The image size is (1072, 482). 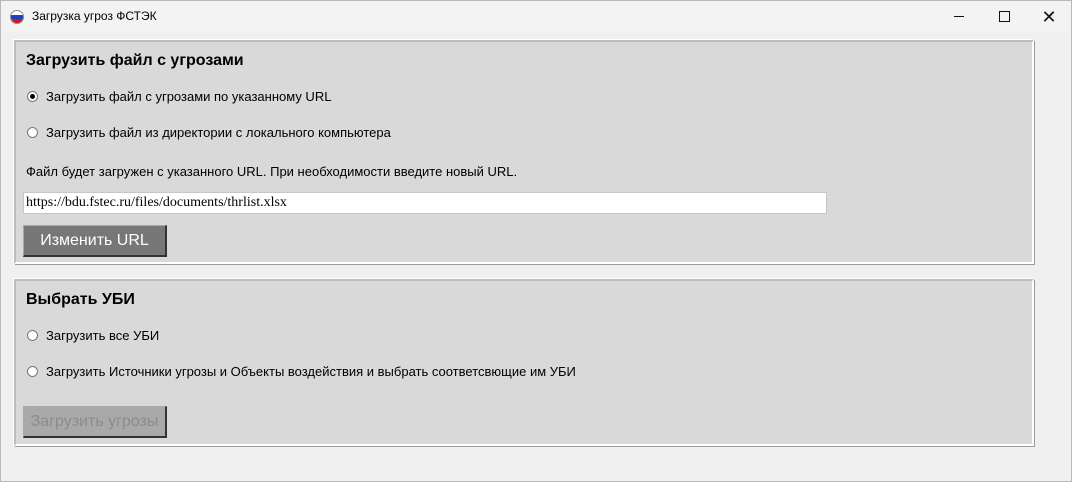 What do you see at coordinates (94, 16) in the screenshot?
I see `window-title: Загрузка угроз ФСТЭК` at bounding box center [94, 16].